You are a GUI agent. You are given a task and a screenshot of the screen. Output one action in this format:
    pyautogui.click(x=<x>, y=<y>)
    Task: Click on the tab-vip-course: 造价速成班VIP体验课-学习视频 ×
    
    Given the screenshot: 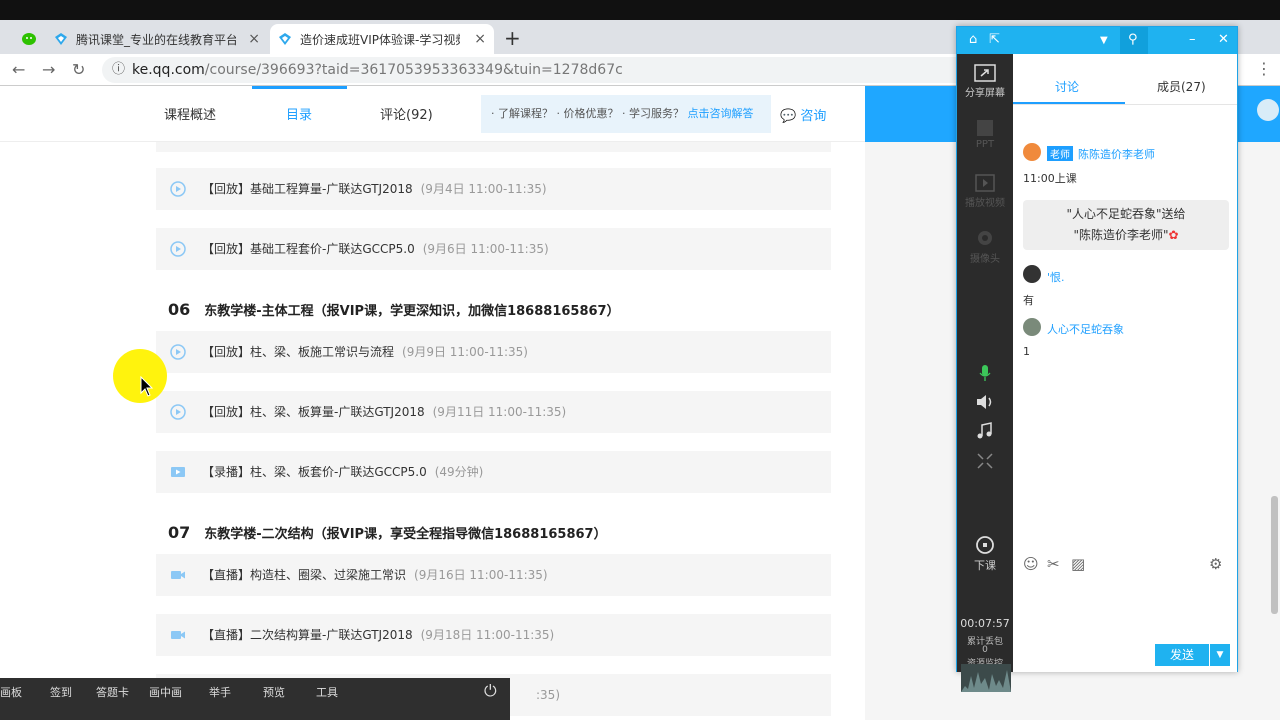 What is the action you would take?
    pyautogui.click(x=382, y=39)
    